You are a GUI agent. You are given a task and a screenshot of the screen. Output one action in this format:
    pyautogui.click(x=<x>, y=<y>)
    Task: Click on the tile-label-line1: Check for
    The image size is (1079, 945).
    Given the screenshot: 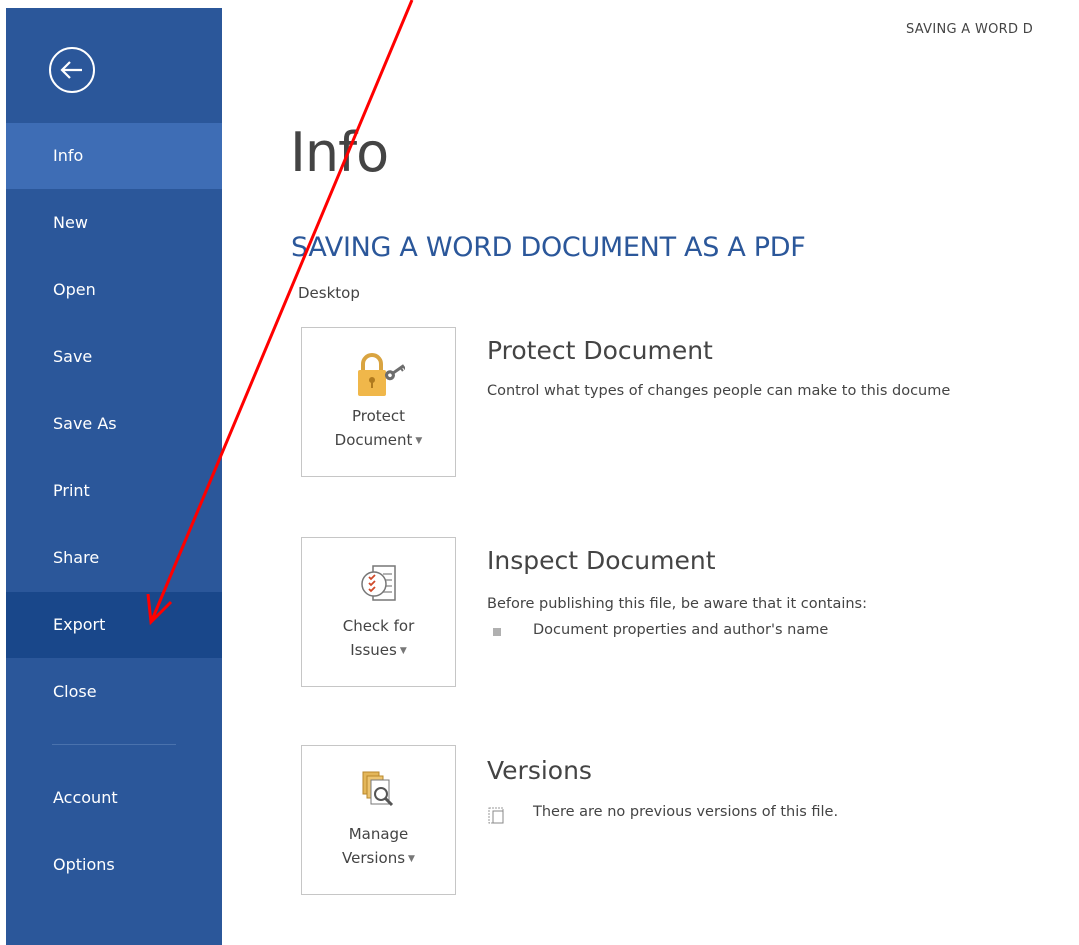 What is the action you would take?
    pyautogui.click(x=378, y=626)
    